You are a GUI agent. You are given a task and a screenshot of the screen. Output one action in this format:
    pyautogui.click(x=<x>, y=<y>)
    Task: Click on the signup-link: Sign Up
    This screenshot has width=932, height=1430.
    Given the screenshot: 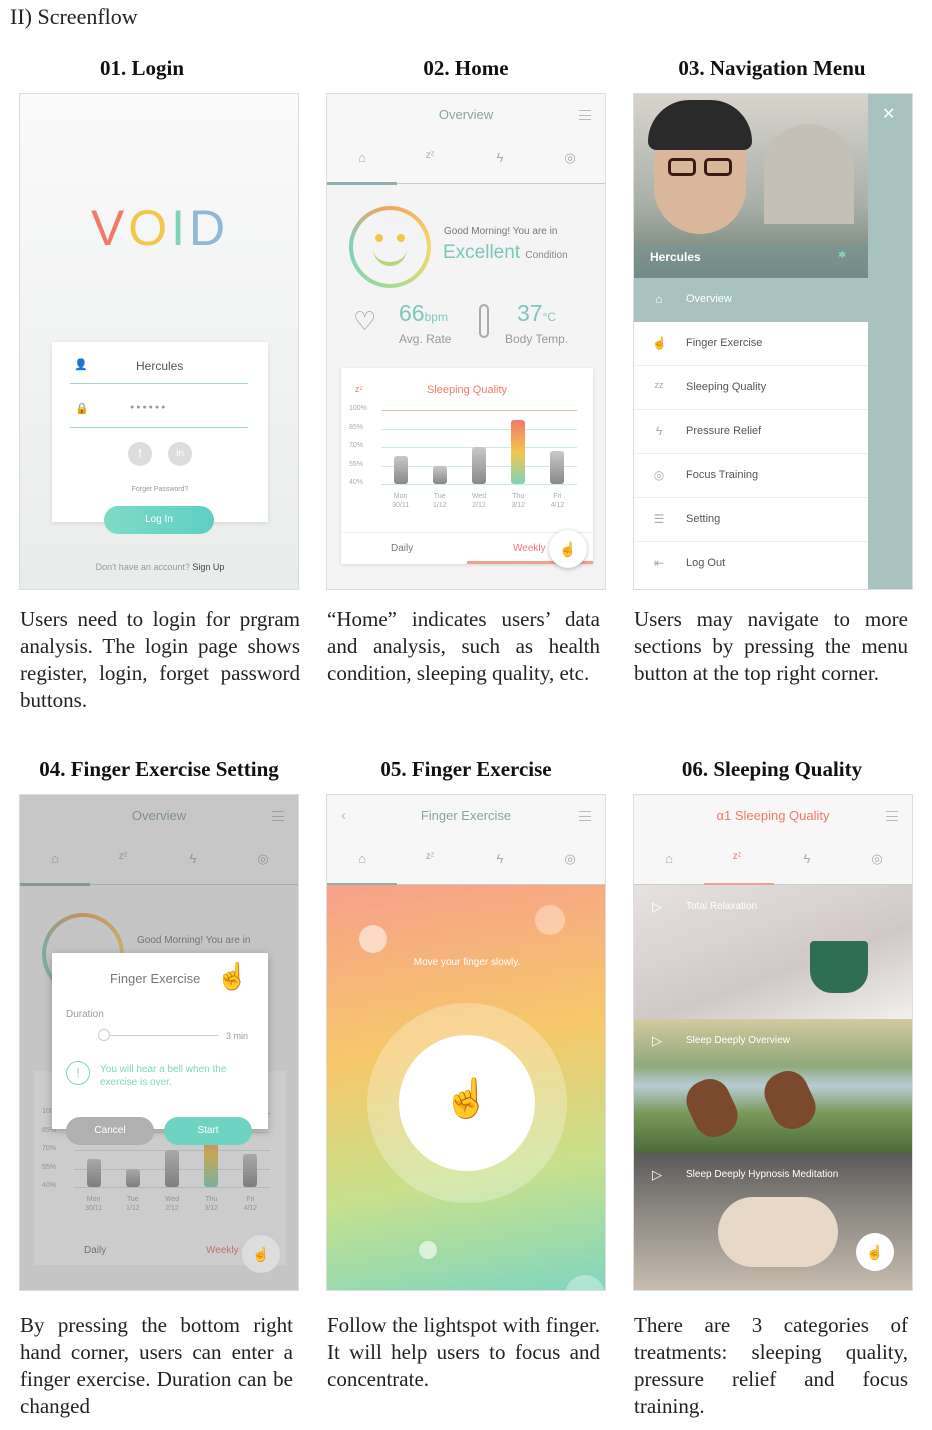 What is the action you would take?
    pyautogui.click(x=208, y=567)
    